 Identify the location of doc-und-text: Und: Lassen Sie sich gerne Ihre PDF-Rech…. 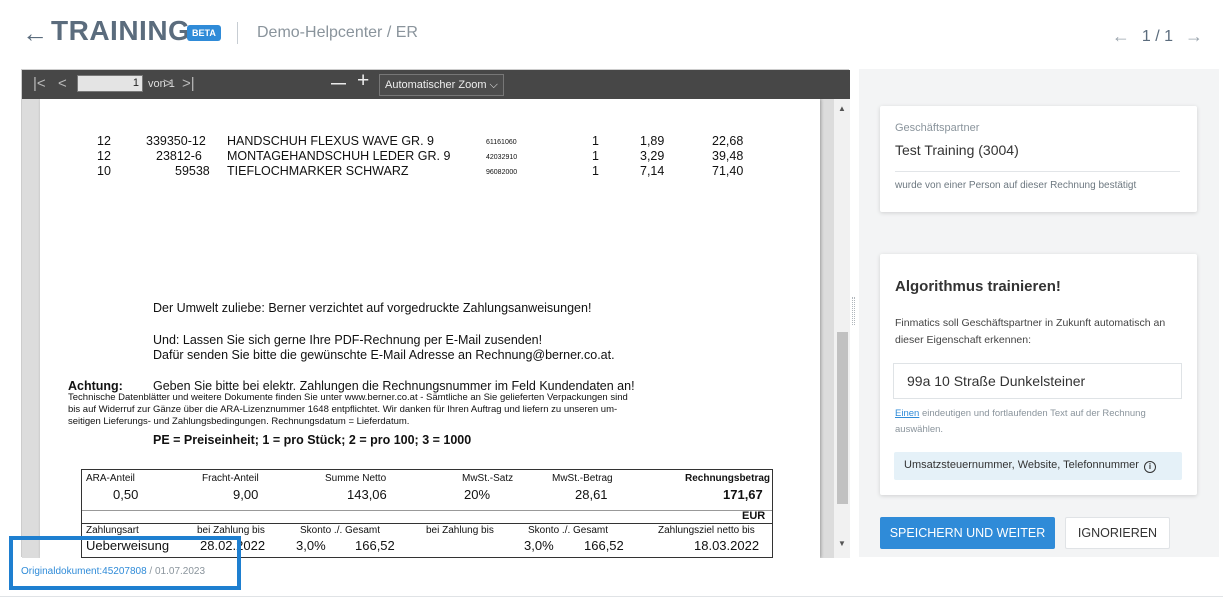
(348, 340).